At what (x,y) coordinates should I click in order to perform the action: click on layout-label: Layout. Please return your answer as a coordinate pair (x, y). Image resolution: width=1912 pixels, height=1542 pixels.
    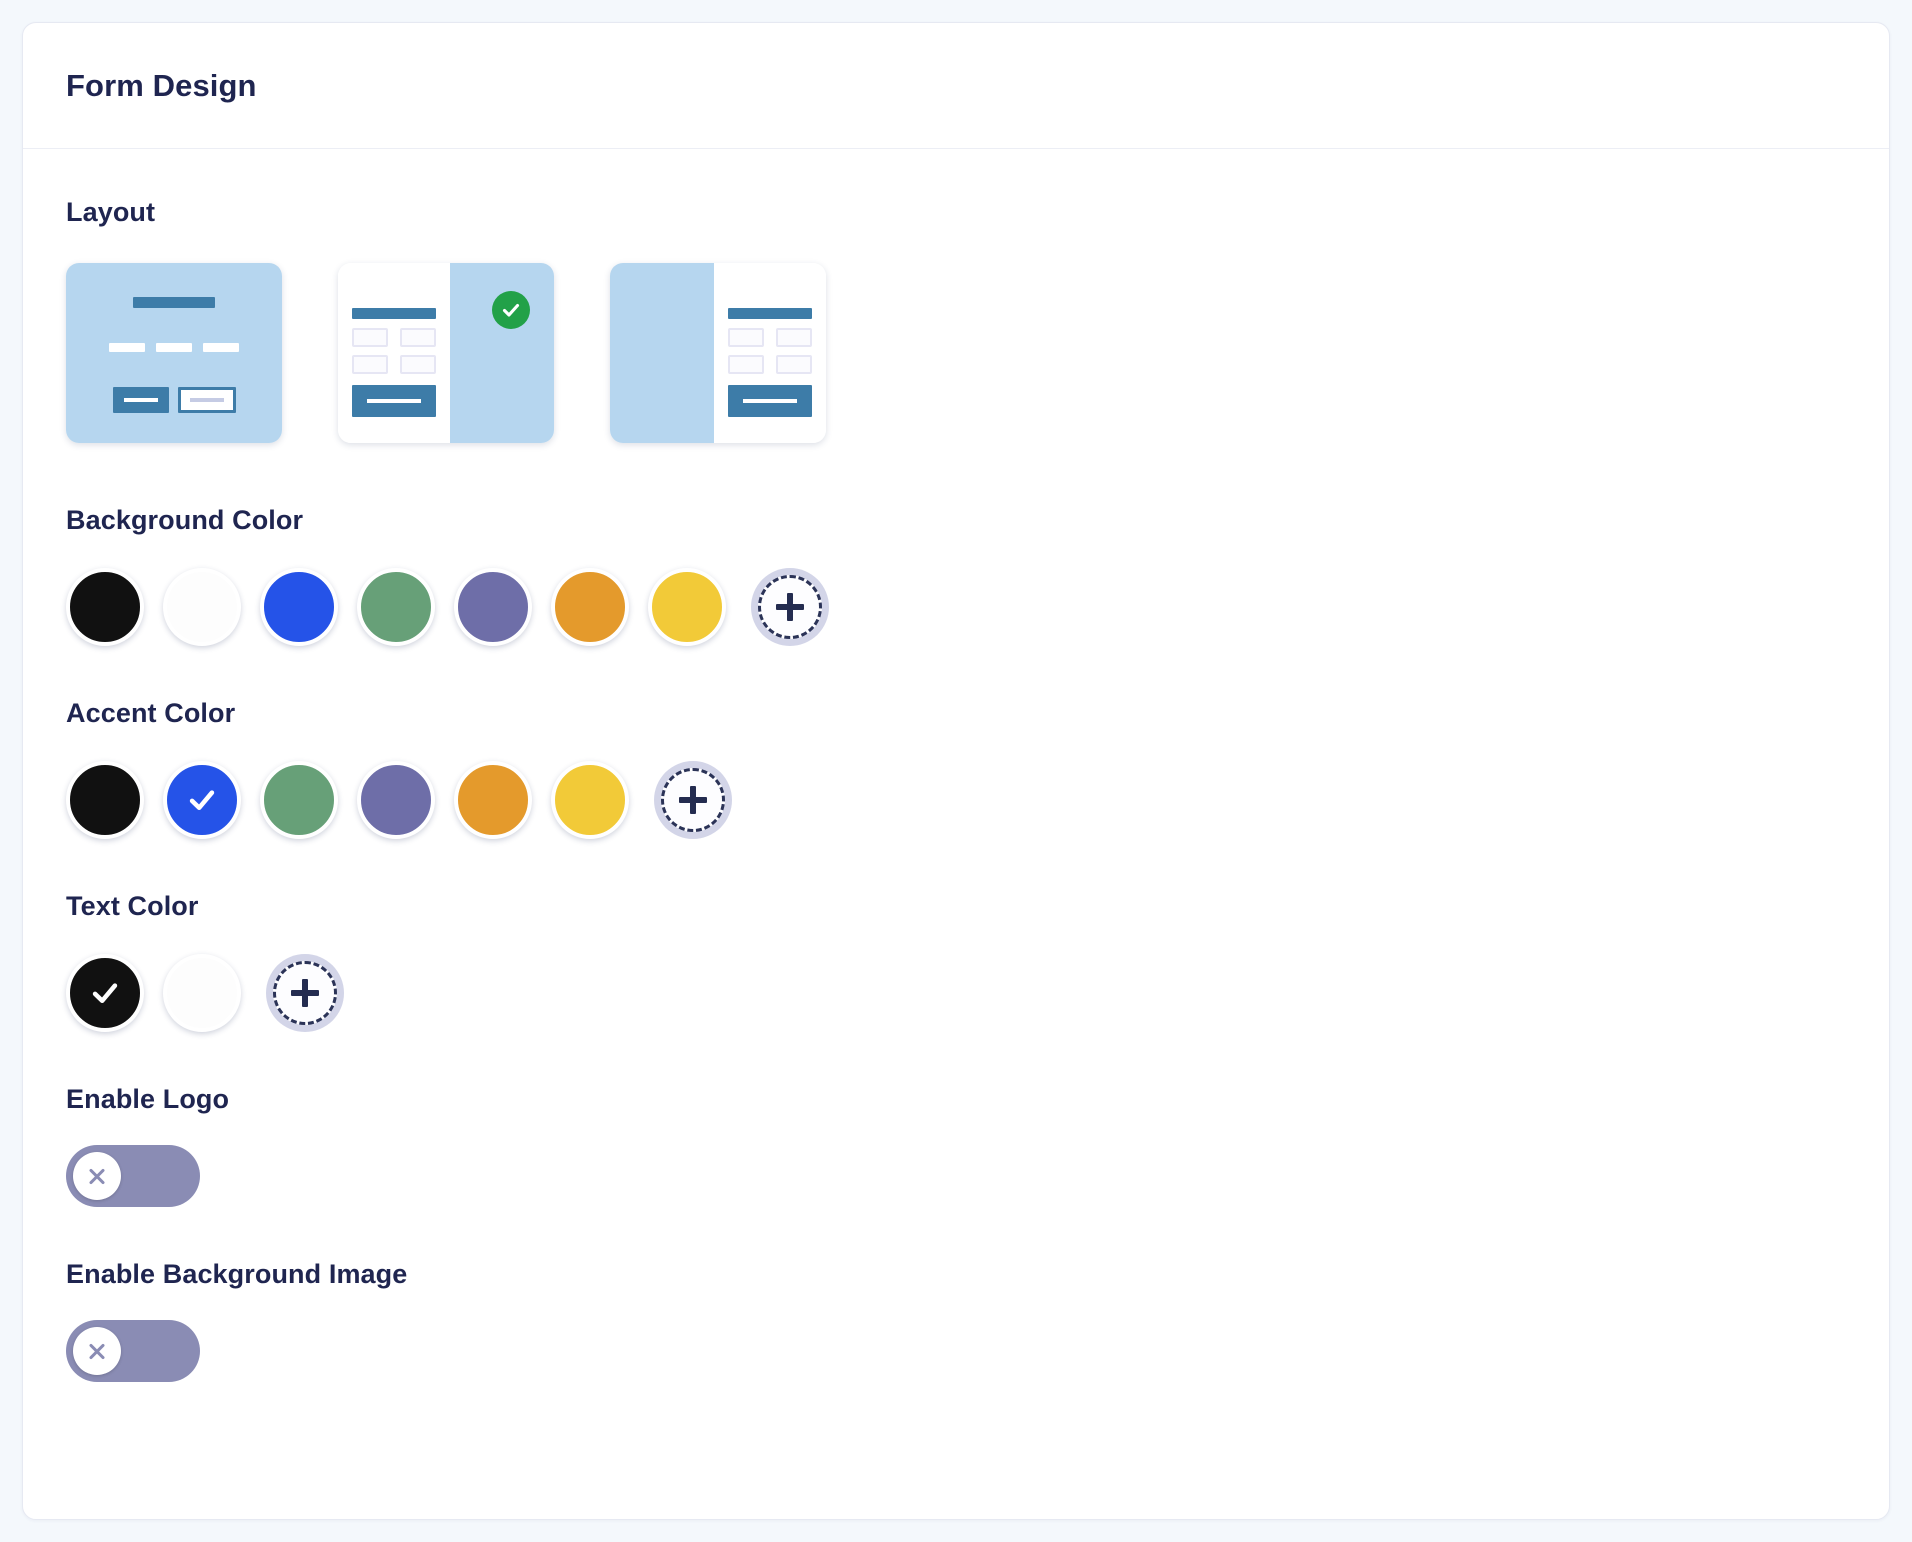
    Looking at the image, I should click on (111, 212).